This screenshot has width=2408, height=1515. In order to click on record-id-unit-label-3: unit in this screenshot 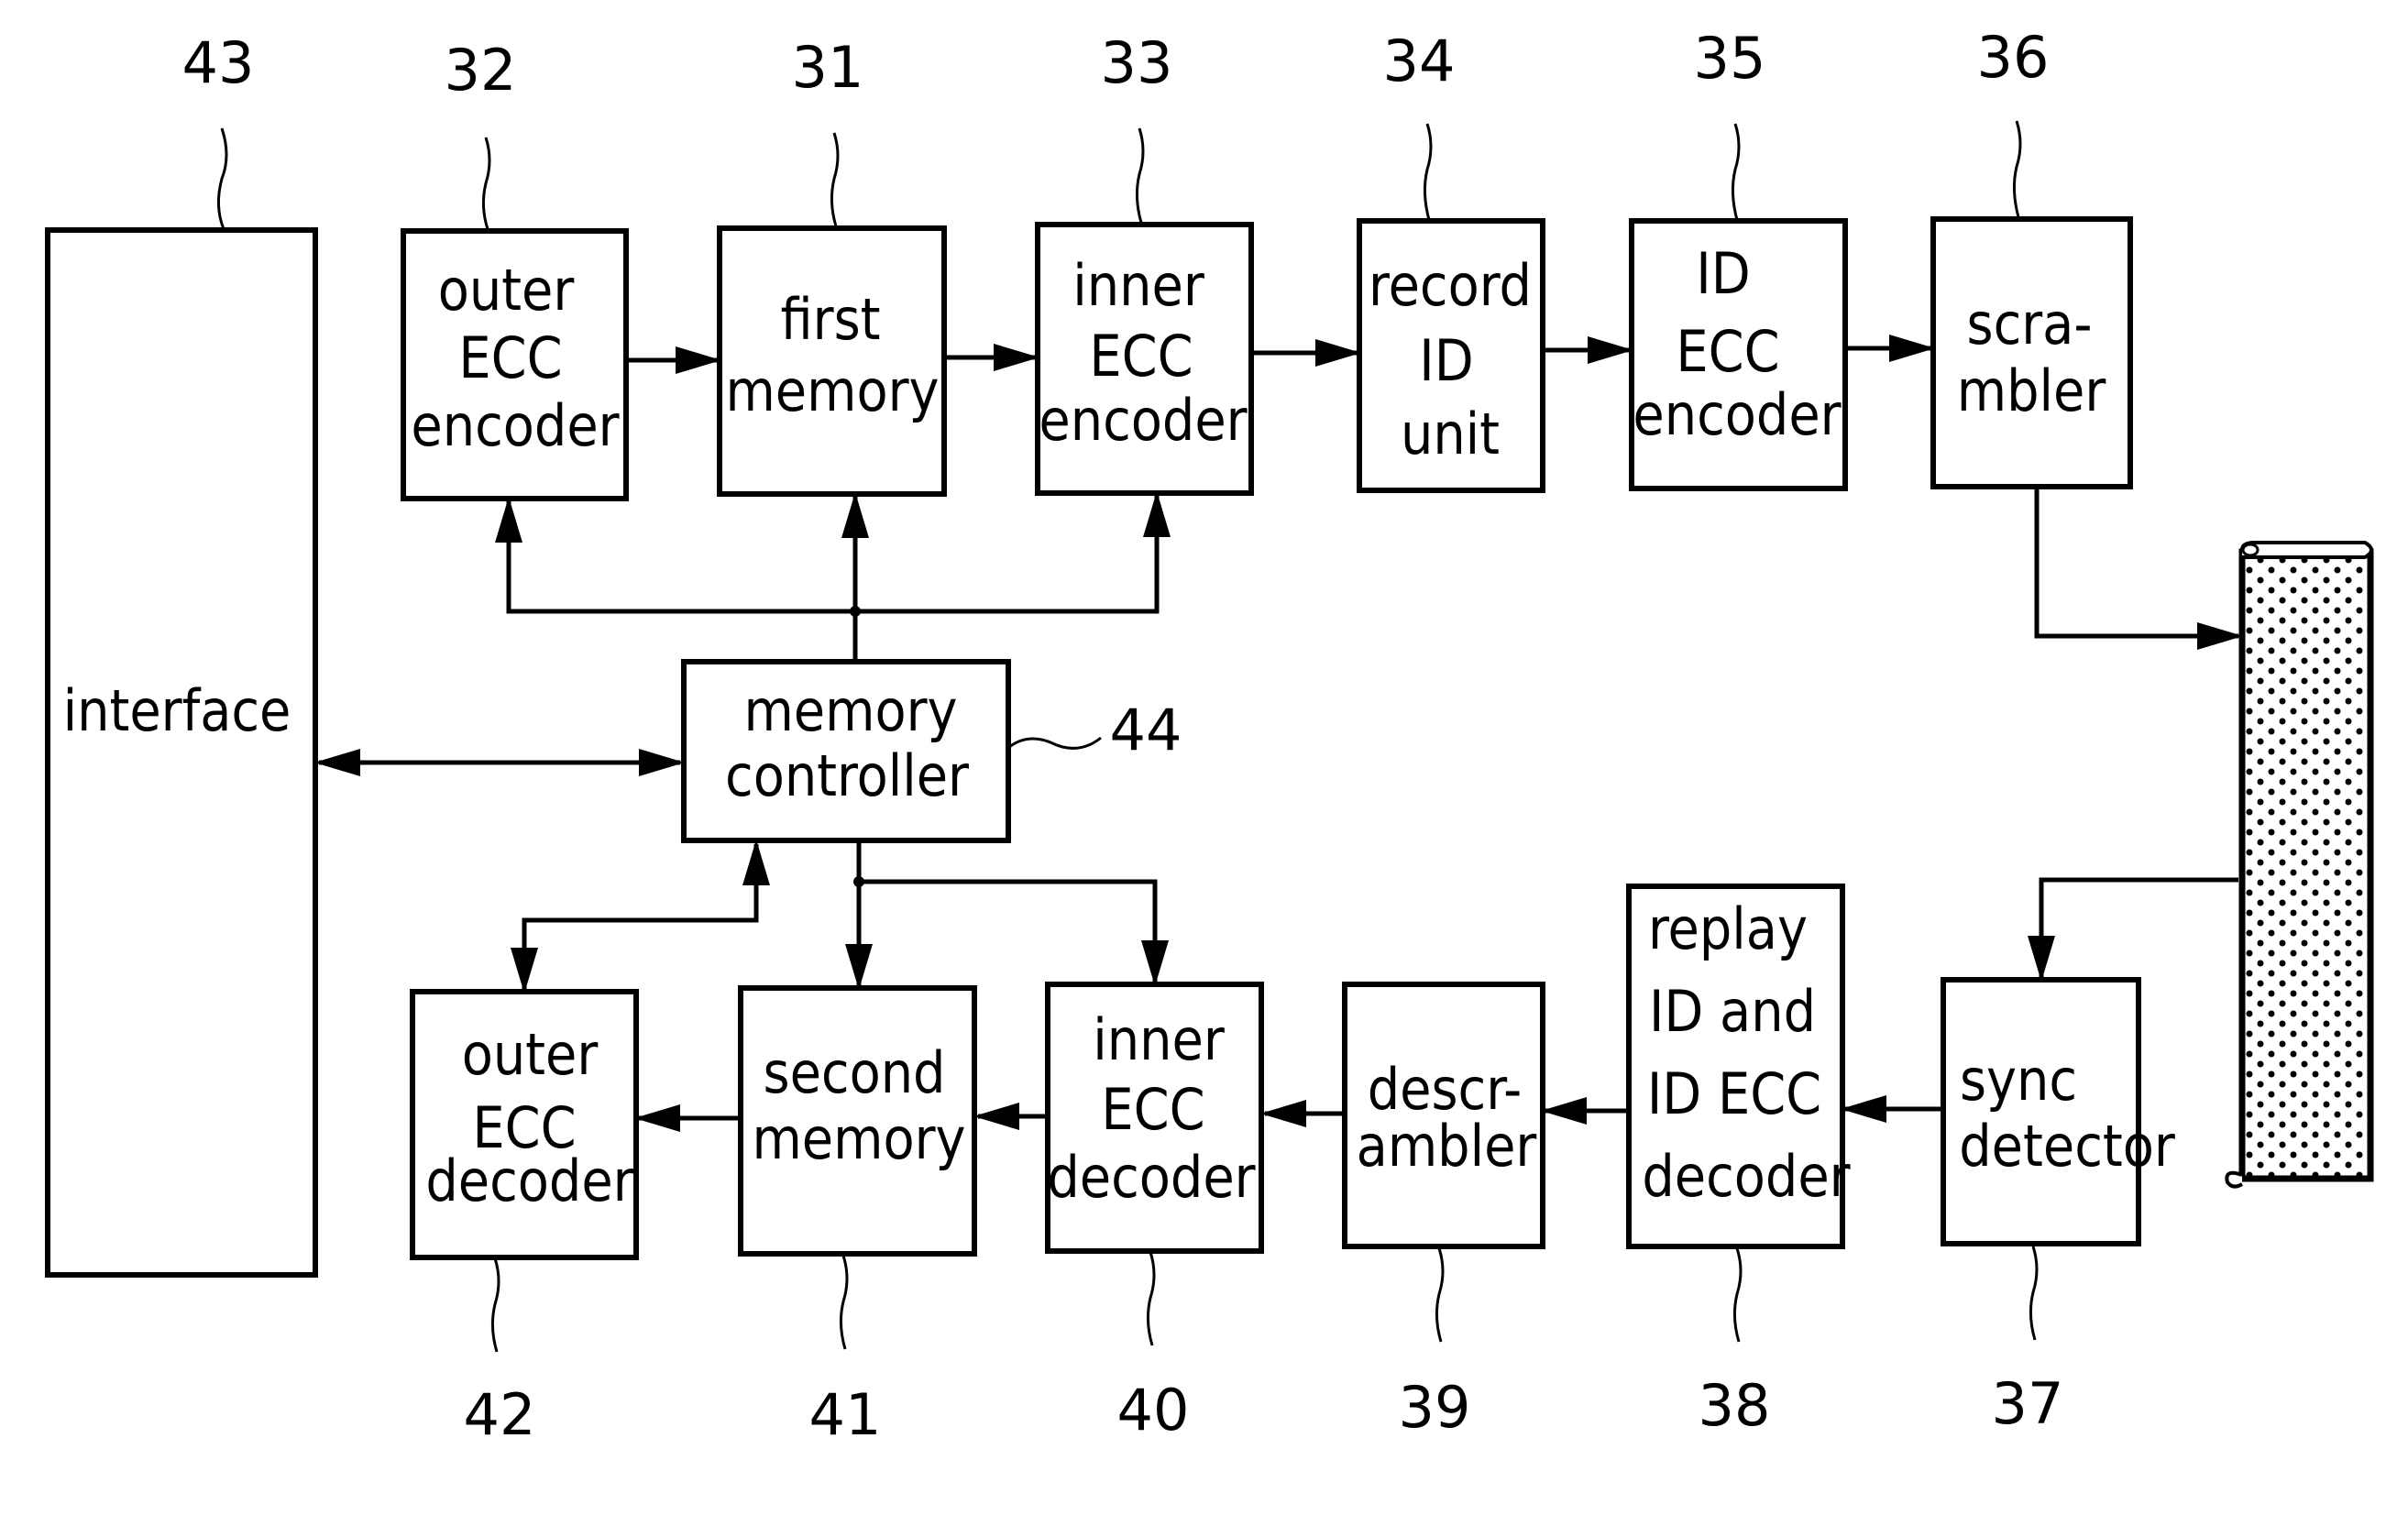, I will do `click(1450, 434)`.